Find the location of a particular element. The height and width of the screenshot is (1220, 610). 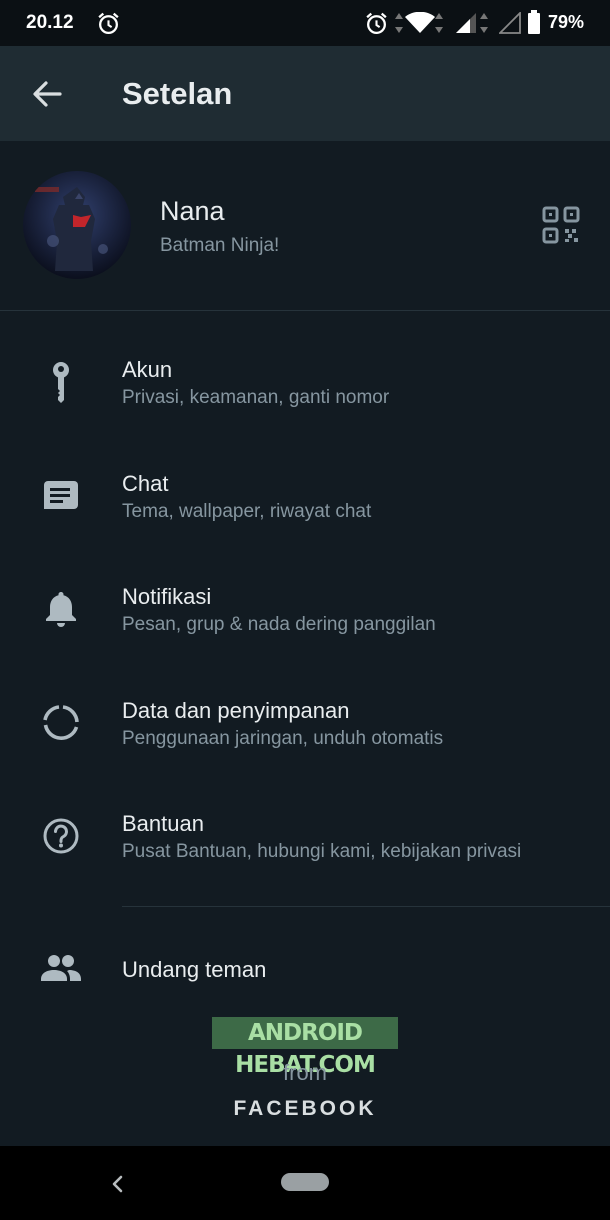

avatar-image is located at coordinates (77, 225).